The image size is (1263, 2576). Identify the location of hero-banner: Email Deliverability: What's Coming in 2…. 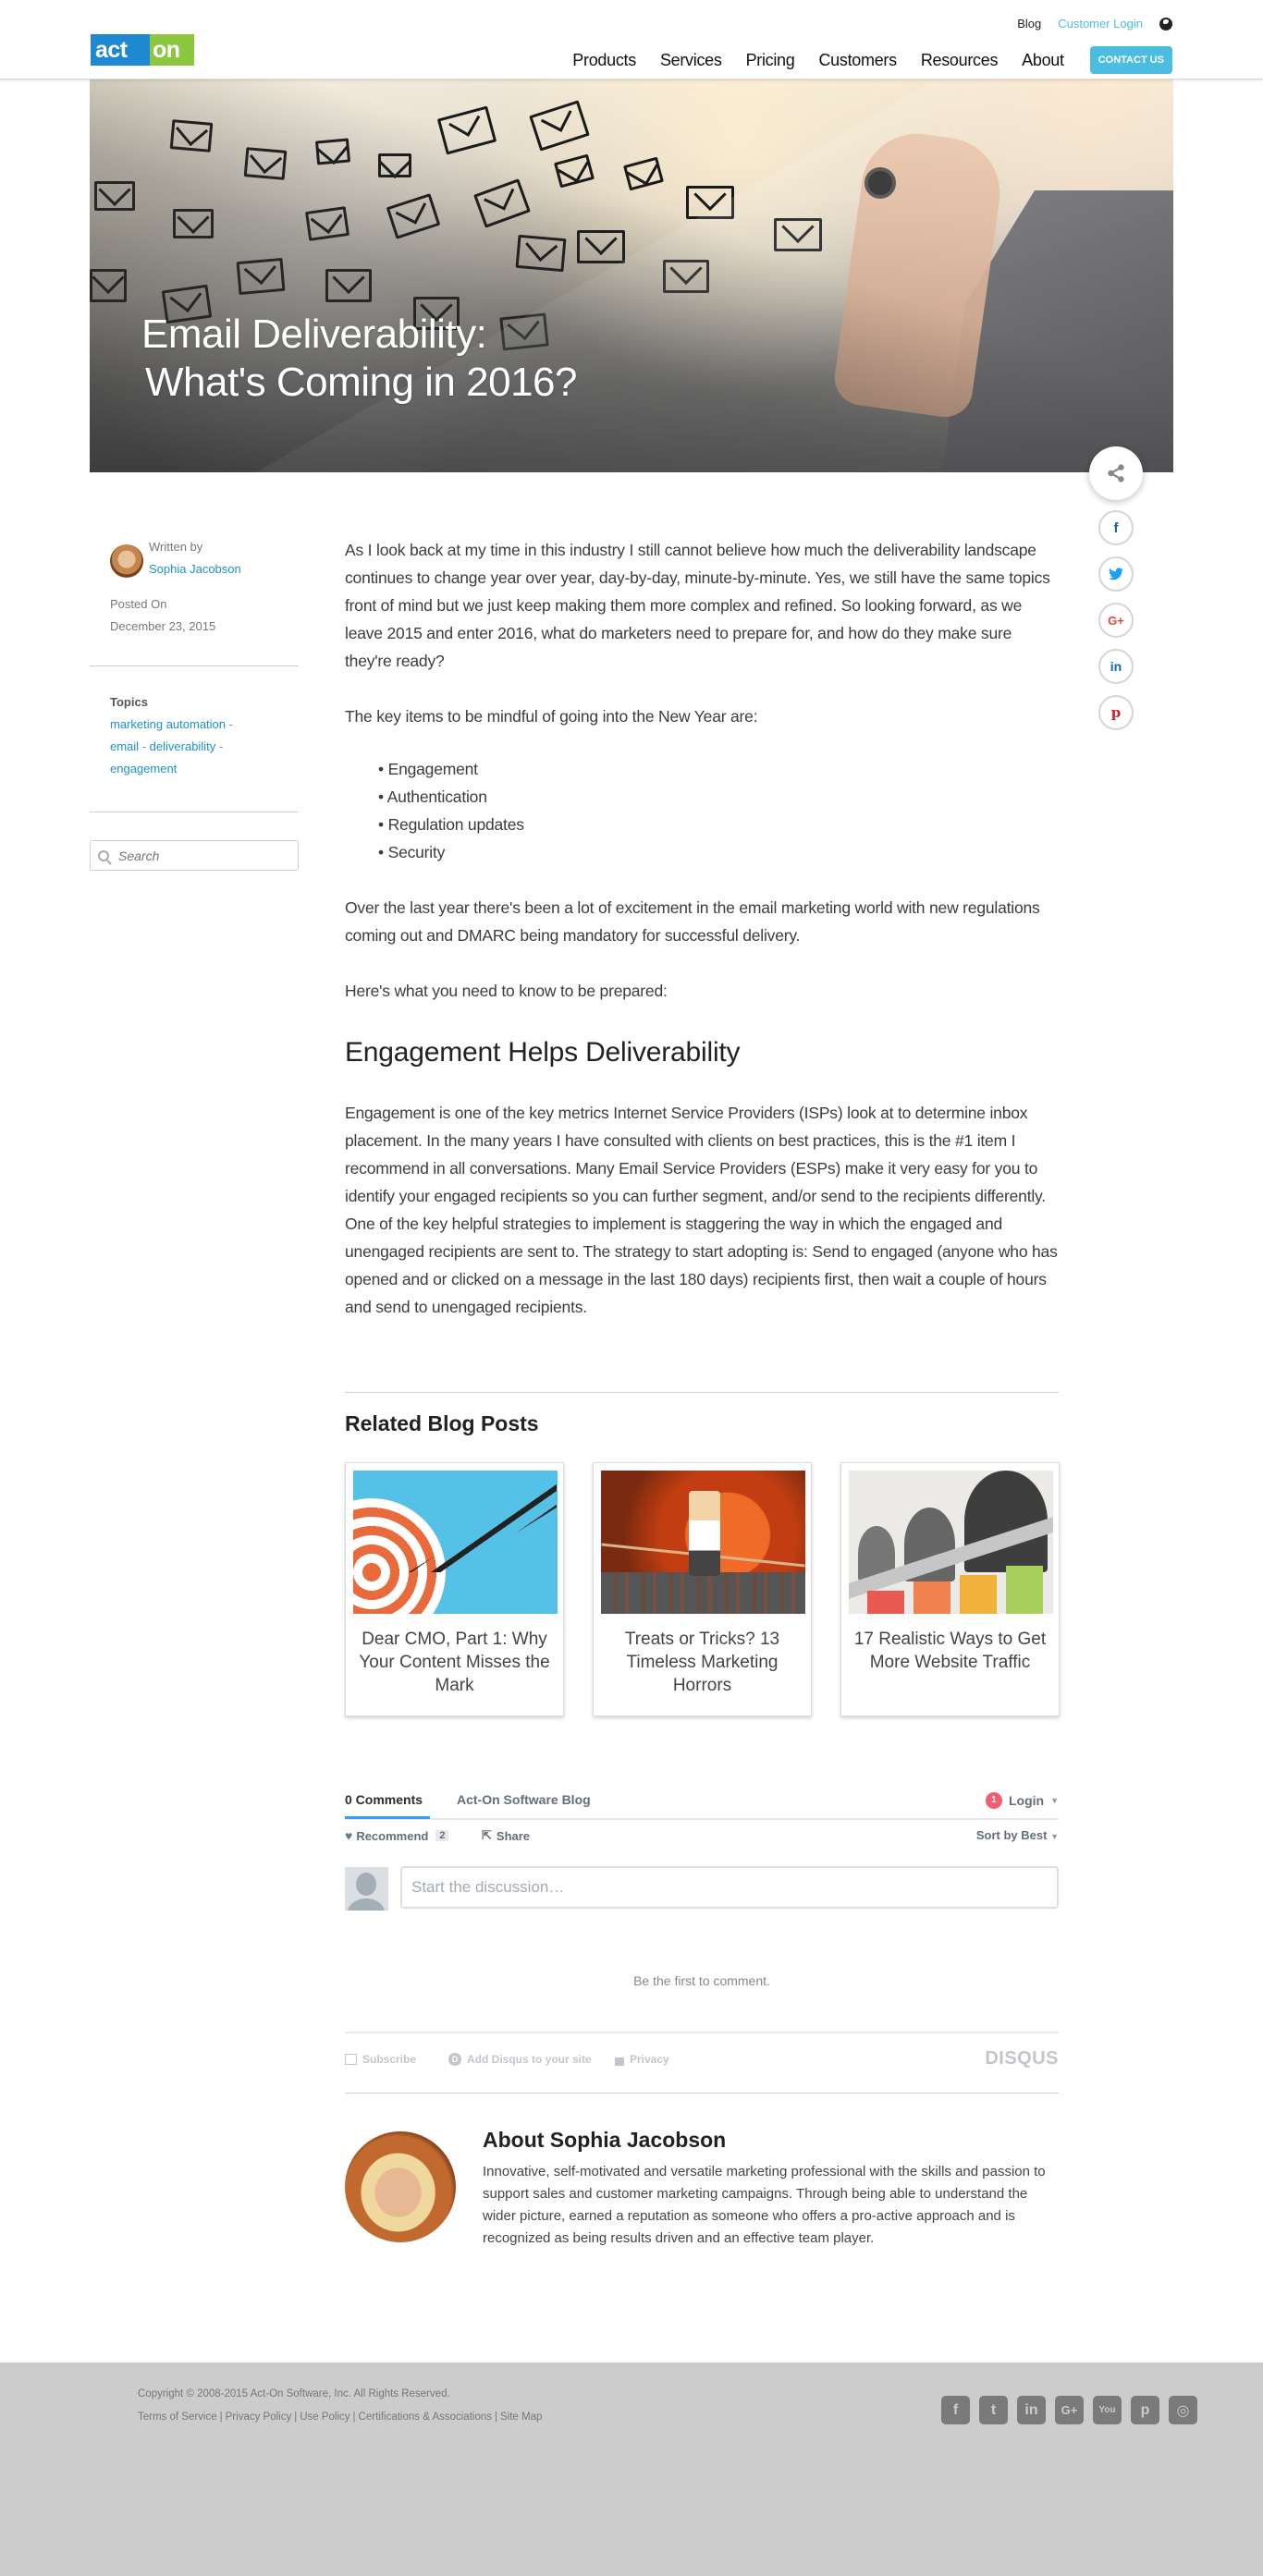
(631, 275).